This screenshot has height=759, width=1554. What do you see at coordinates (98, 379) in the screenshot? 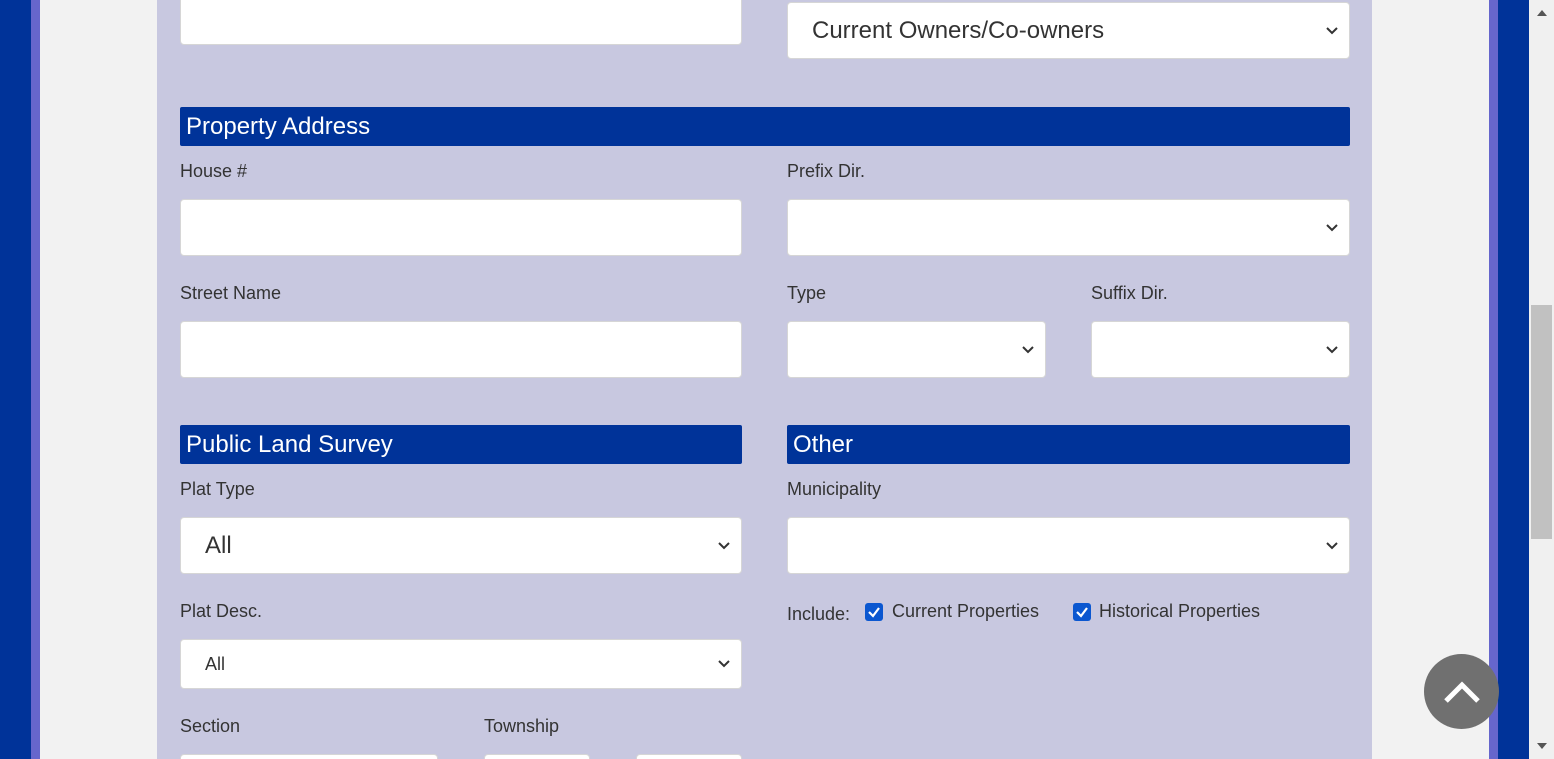
I see `left-gutter` at bounding box center [98, 379].